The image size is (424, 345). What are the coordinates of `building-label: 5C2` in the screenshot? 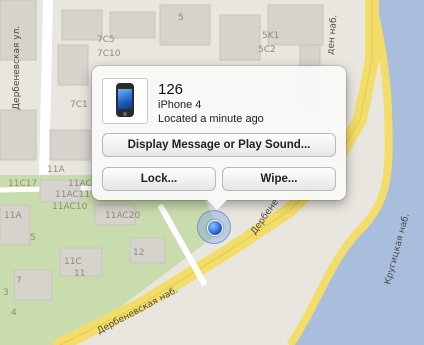 It's located at (267, 50).